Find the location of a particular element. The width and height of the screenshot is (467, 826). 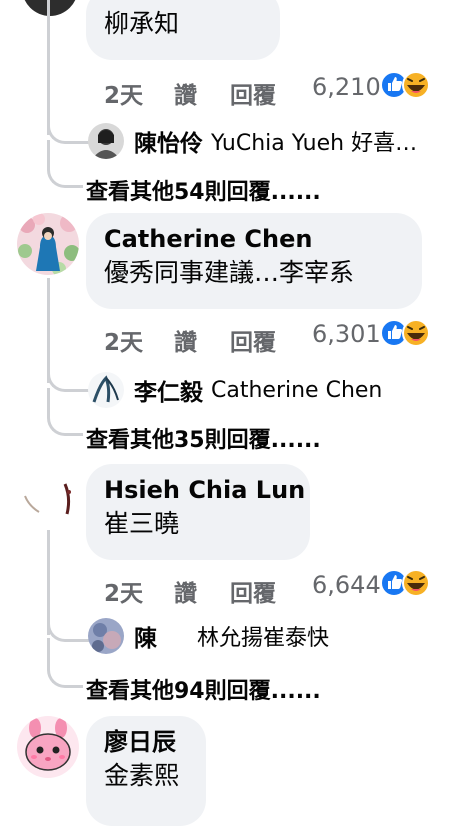

comment-text: 優秀同事建議…李宰系 is located at coordinates (229, 272).